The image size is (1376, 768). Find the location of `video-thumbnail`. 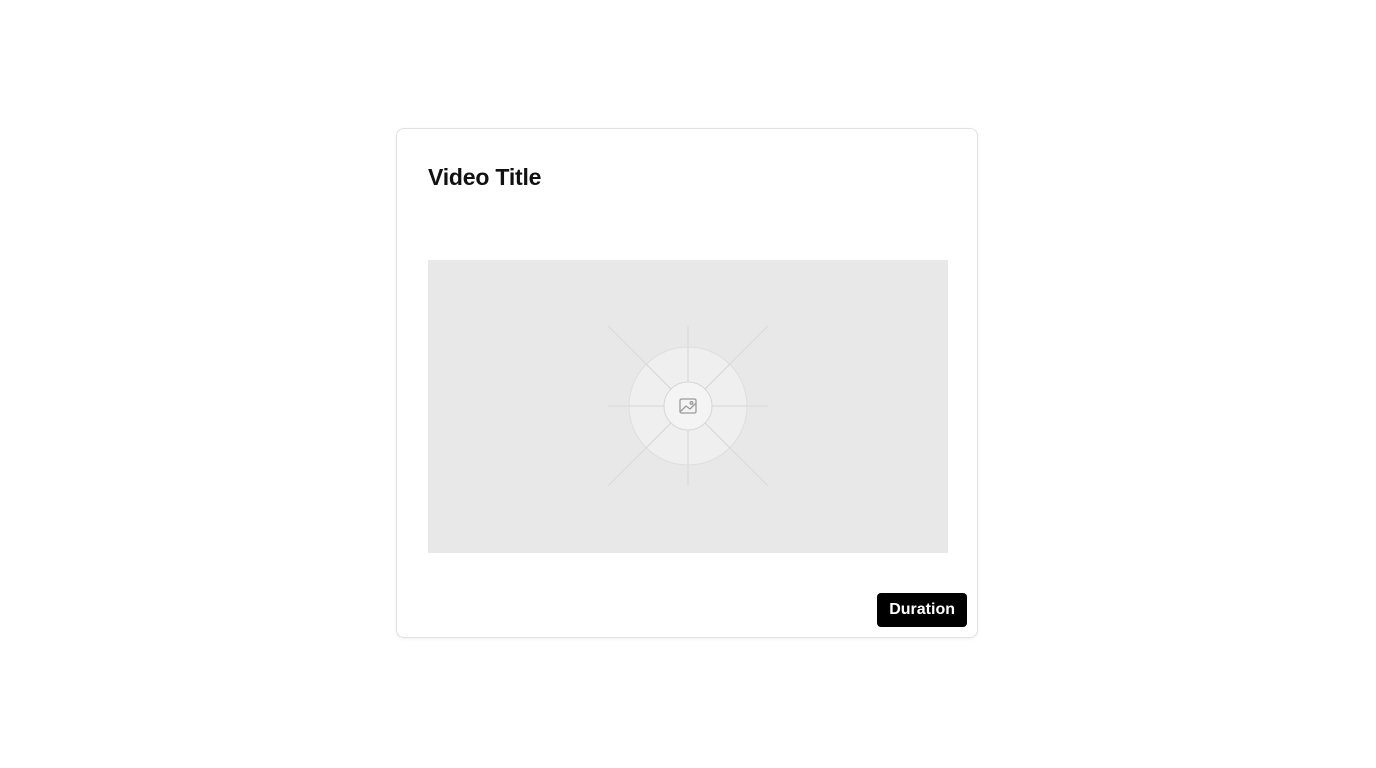

video-thumbnail is located at coordinates (688, 406).